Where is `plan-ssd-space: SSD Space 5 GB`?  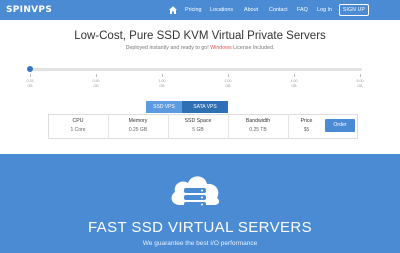
plan-ssd-space: SSD Space 5 GB is located at coordinates (198, 125).